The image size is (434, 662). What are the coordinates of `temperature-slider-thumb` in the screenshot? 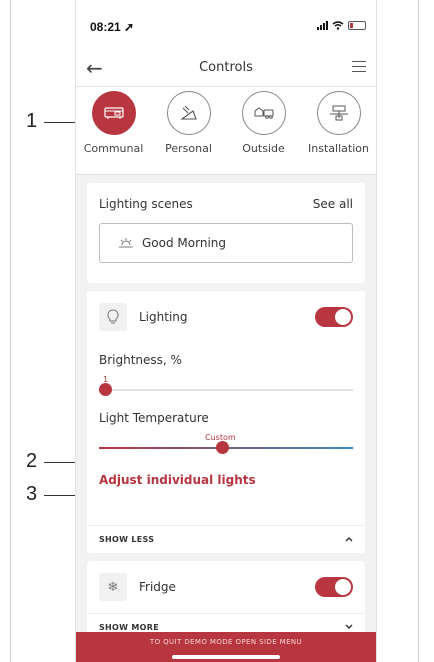 It's located at (222, 447).